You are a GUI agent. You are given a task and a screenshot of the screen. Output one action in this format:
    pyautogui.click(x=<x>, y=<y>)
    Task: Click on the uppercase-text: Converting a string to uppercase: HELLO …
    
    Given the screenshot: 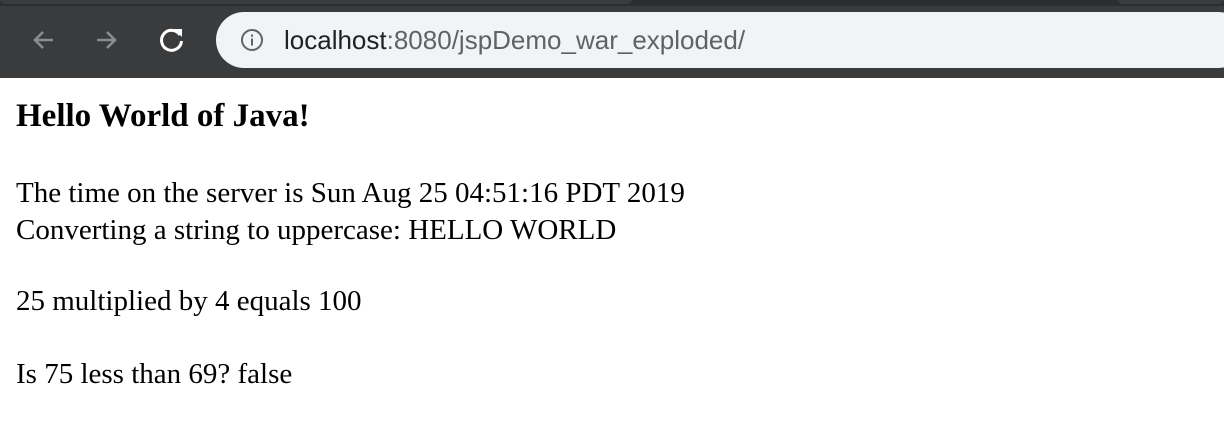 What is the action you would take?
    pyautogui.click(x=316, y=230)
    